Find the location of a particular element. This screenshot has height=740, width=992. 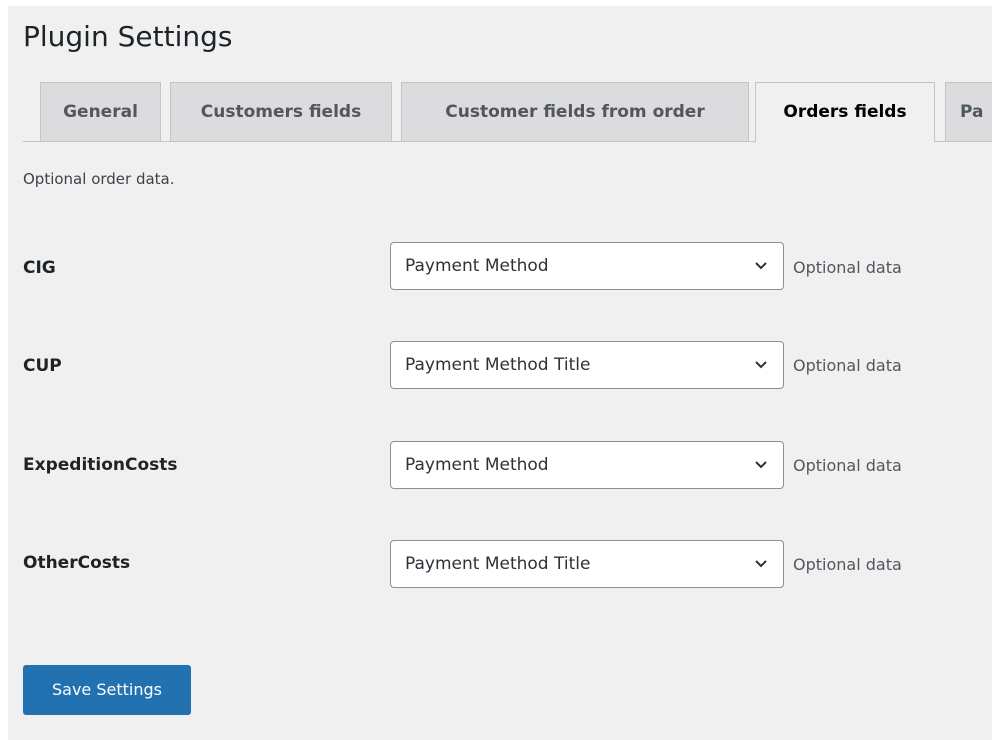

tab-pa: Pa is located at coordinates (968, 112).